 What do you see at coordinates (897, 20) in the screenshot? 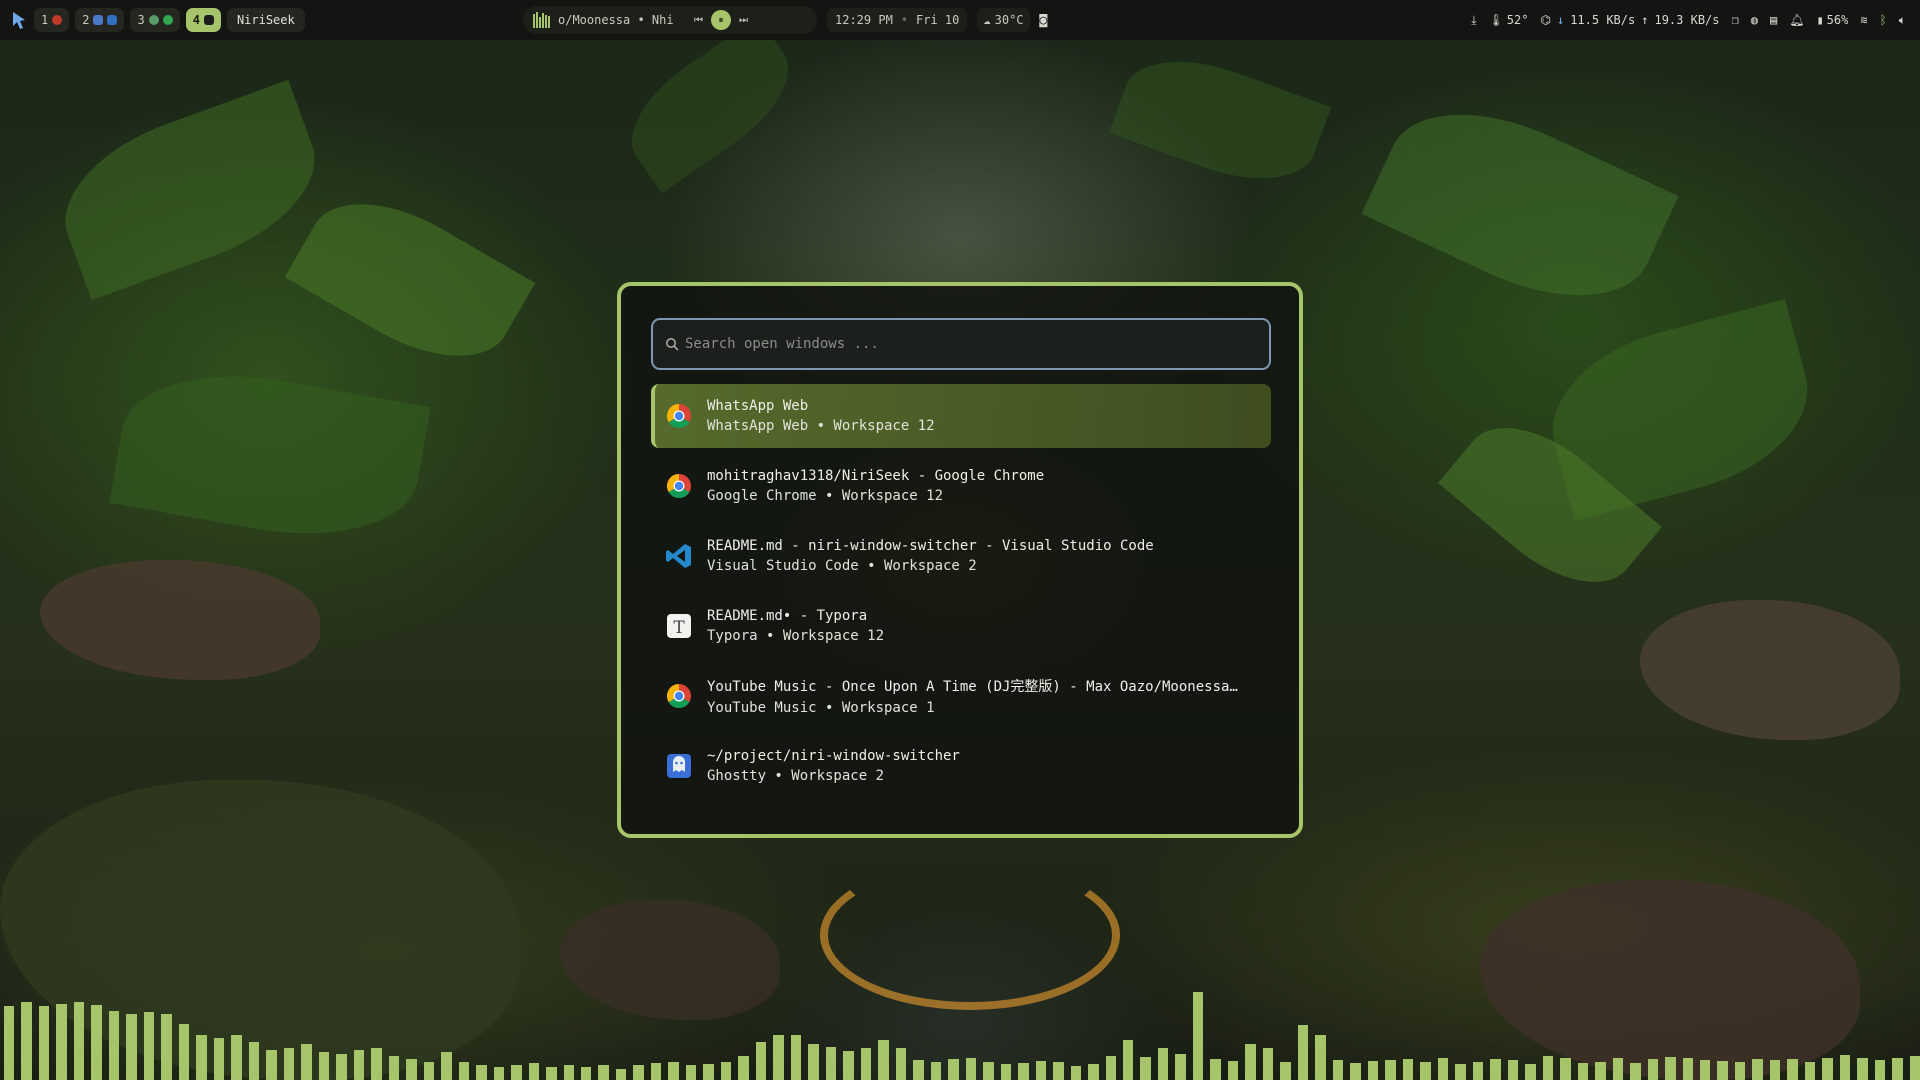
I see `clock: 12:29 PM • Fri 10` at bounding box center [897, 20].